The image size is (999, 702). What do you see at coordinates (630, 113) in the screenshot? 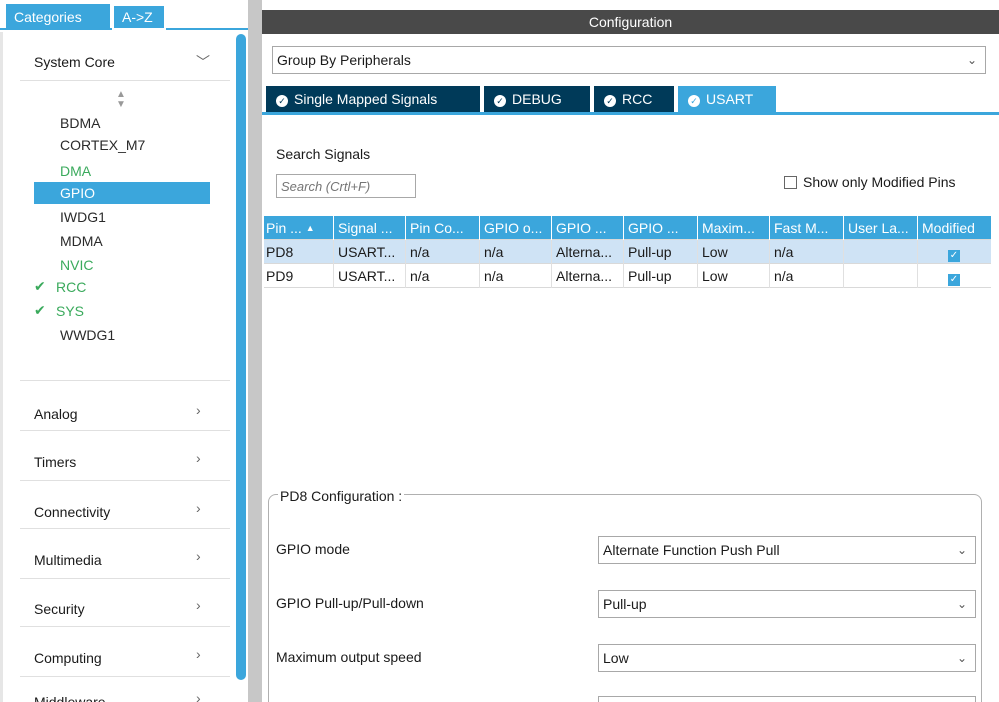
I see `tab-underline` at bounding box center [630, 113].